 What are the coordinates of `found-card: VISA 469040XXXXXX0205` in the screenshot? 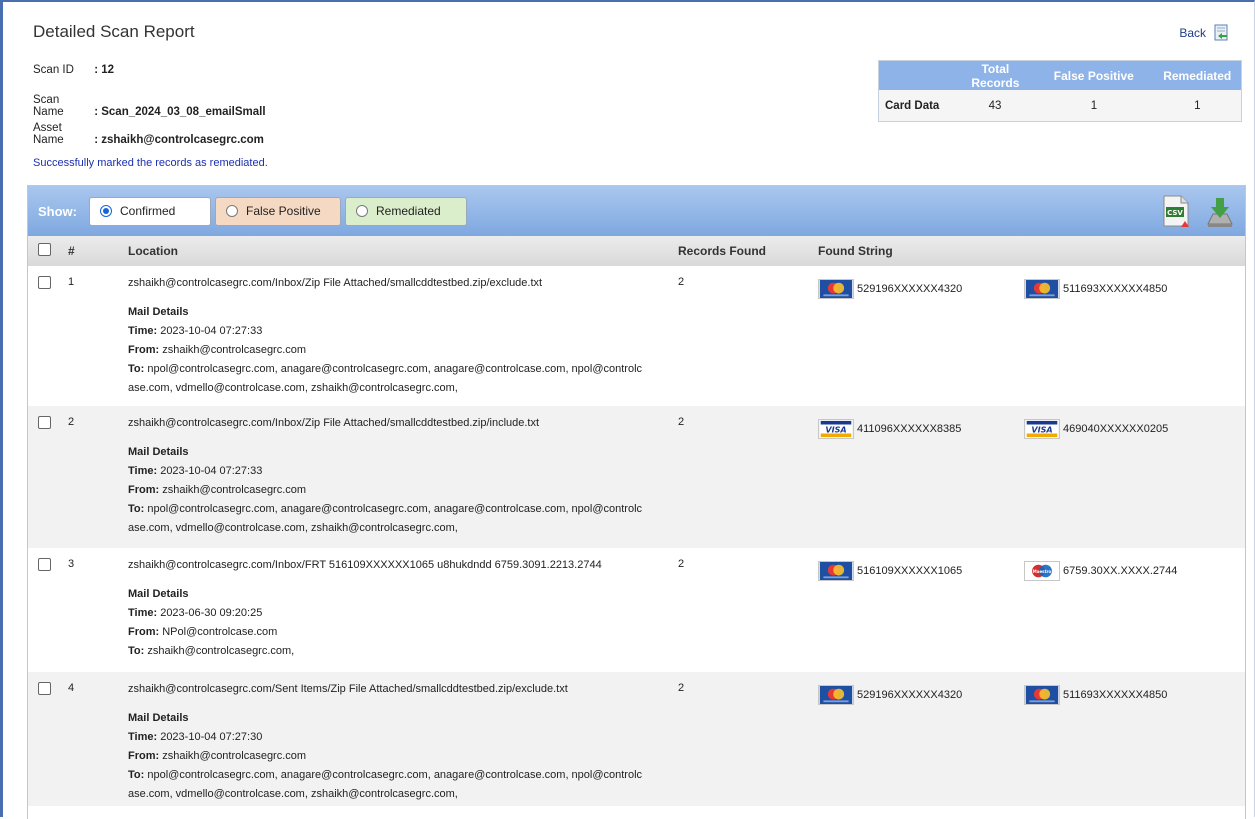 It's located at (1127, 429).